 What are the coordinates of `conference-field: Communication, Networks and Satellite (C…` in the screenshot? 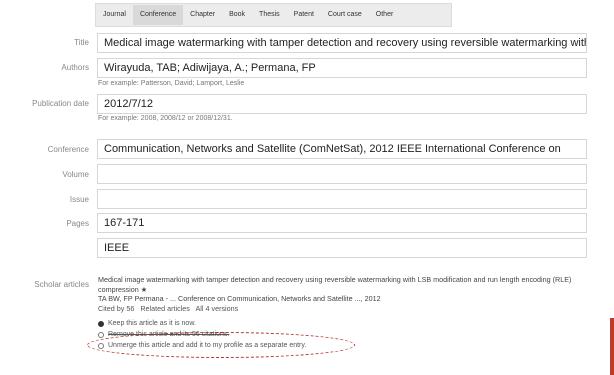 It's located at (342, 149).